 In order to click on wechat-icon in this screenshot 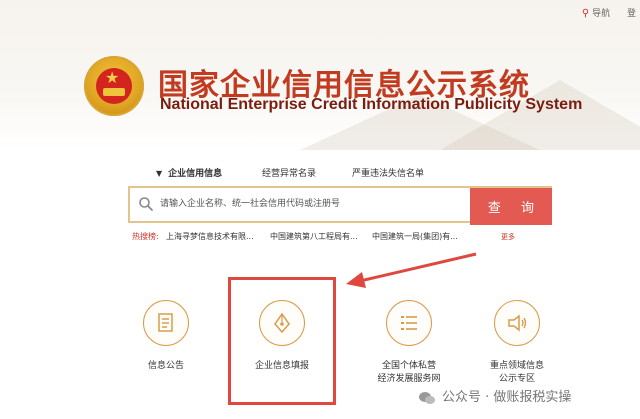, I will do `click(427, 398)`.